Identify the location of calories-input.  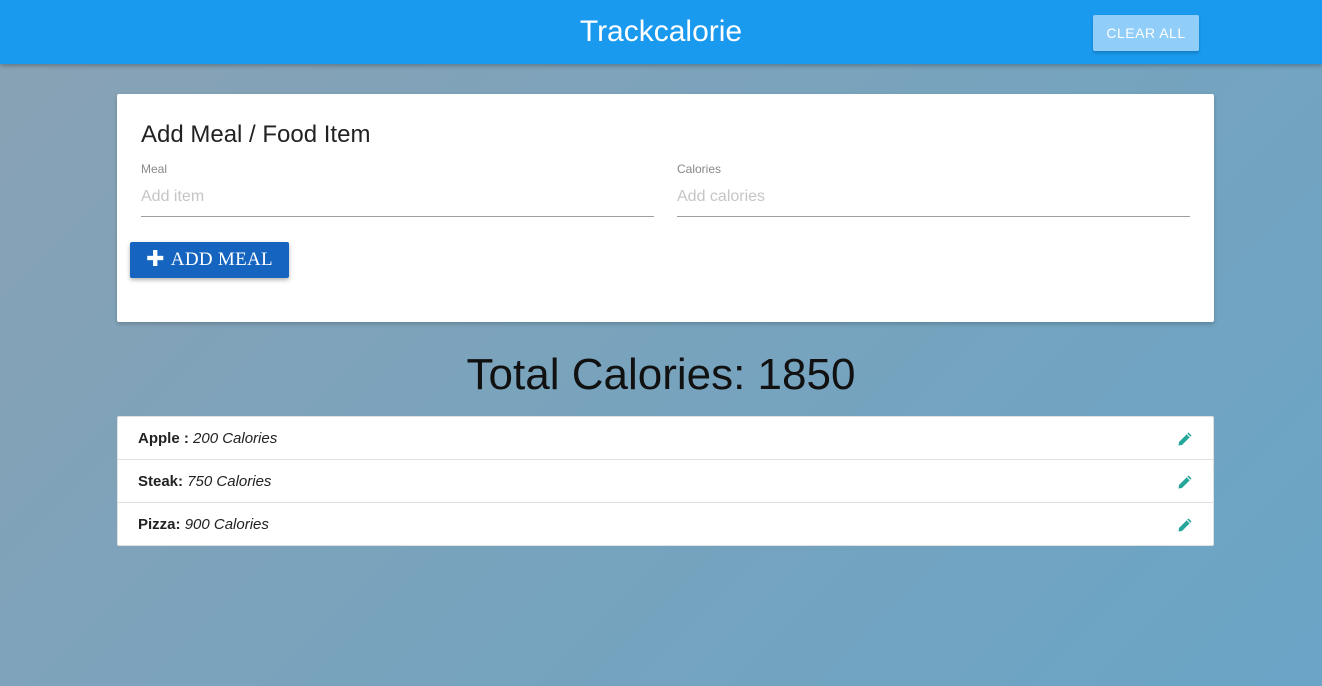
(933, 197).